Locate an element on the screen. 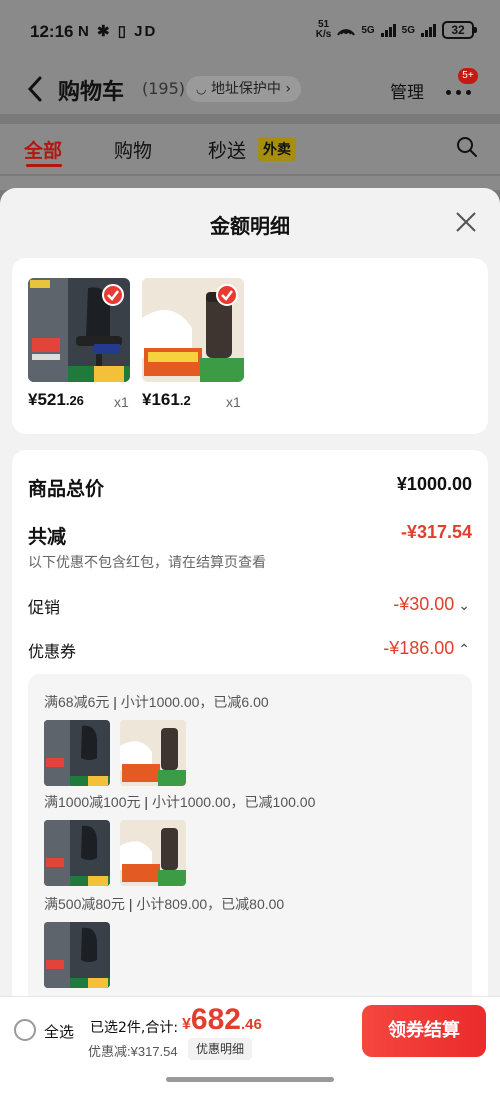 This screenshot has width=500, height=1094. cart-header: 购物车 (195) ◡ 地址保护中 › 管理 is located at coordinates (250, 89).